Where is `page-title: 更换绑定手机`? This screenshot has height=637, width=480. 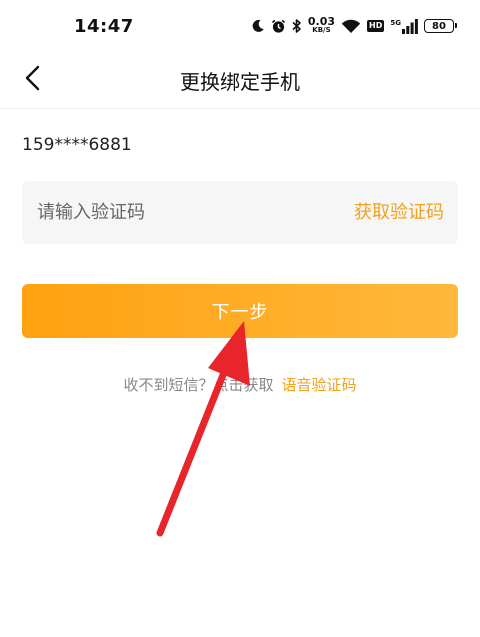 page-title: 更换绑定手机 is located at coordinates (240, 82).